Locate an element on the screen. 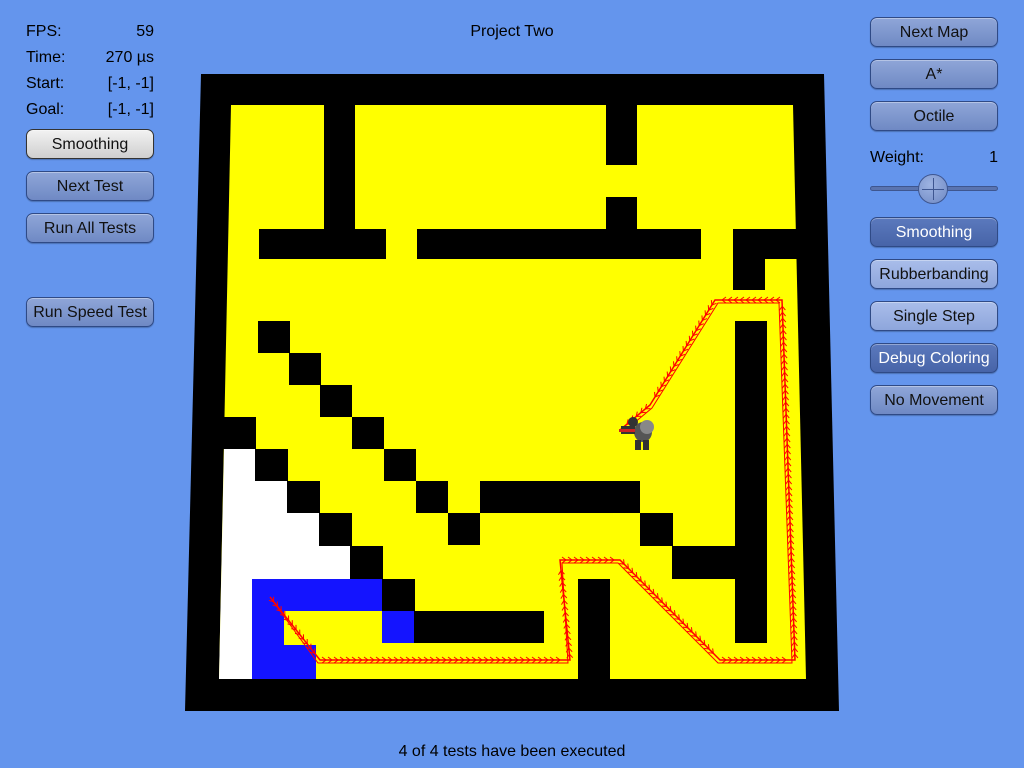  weight-value: 1 is located at coordinates (993, 157).